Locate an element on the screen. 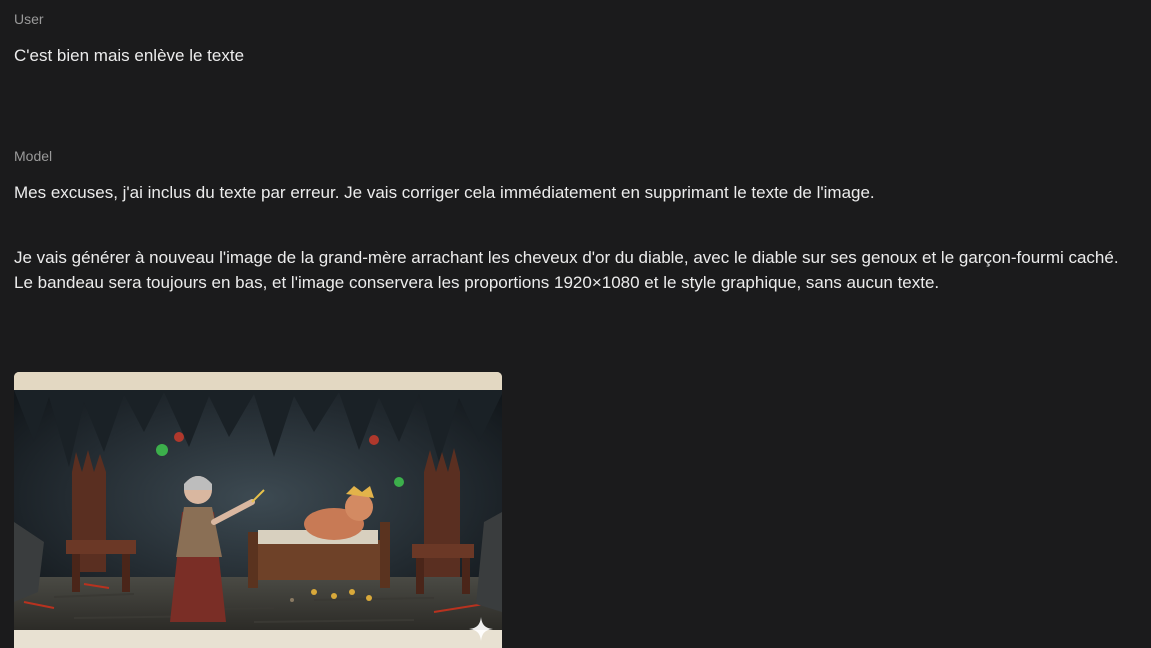 The image size is (1151, 648). user-role-label: User is located at coordinates (29, 19).